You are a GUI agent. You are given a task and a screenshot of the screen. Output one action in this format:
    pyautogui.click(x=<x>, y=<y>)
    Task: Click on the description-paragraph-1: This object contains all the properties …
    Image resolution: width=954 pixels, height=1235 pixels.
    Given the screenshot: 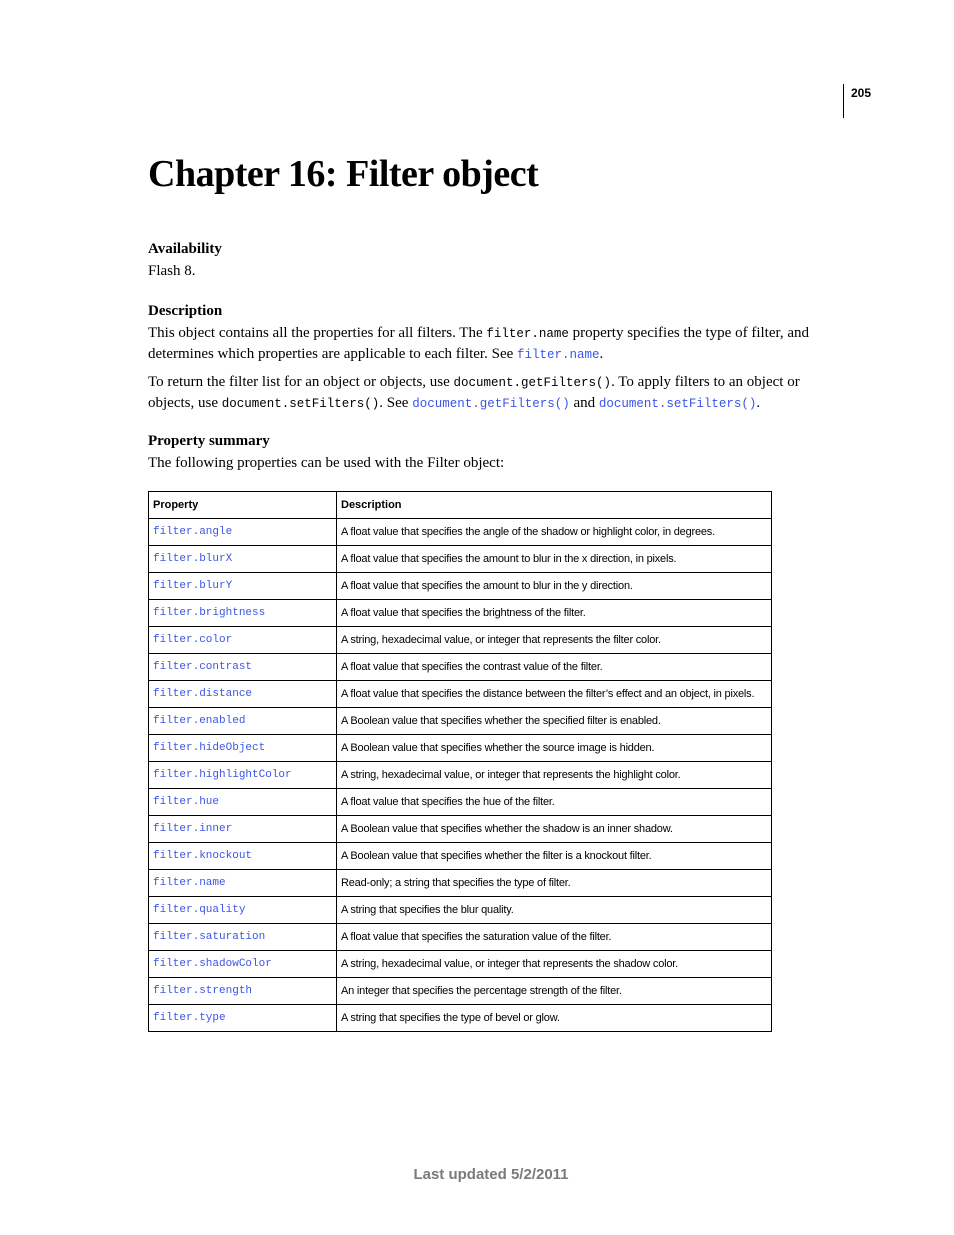 What is the action you would take?
    pyautogui.click(x=479, y=343)
    